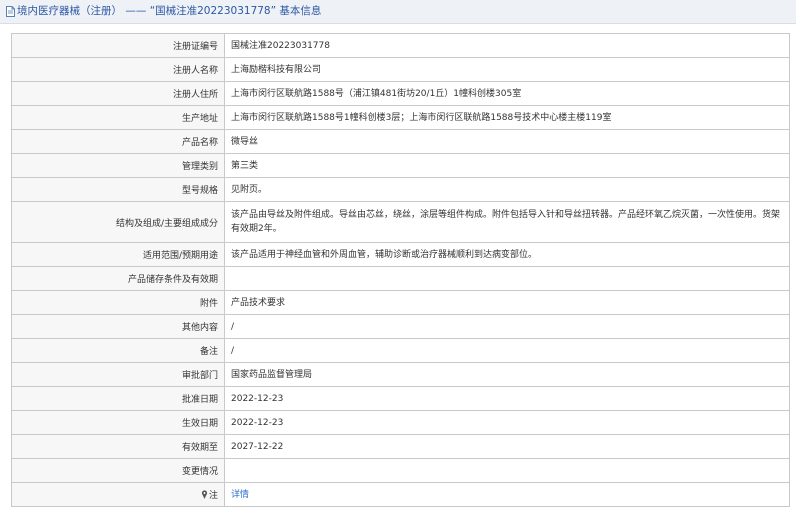 This screenshot has height=507, width=796. I want to click on field-label: 型号规格, so click(118, 189).